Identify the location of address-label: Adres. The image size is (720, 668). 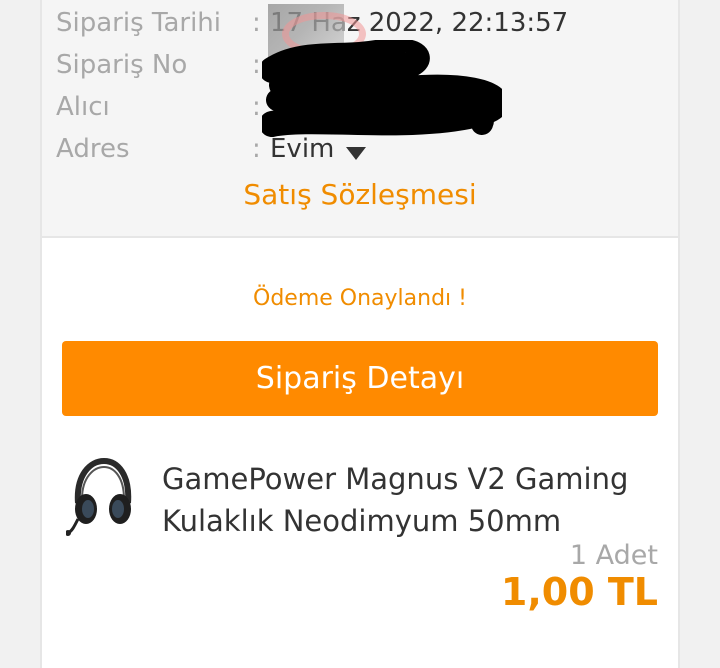
(93, 149).